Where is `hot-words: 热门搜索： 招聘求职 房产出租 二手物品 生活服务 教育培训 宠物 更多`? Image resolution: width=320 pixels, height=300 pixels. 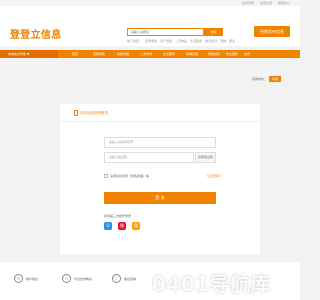 hot-words: 热门搜索： 招聘求职 房产出租 二手物品 生活服务 教育培训 宠物 更多 is located at coordinates (181, 41).